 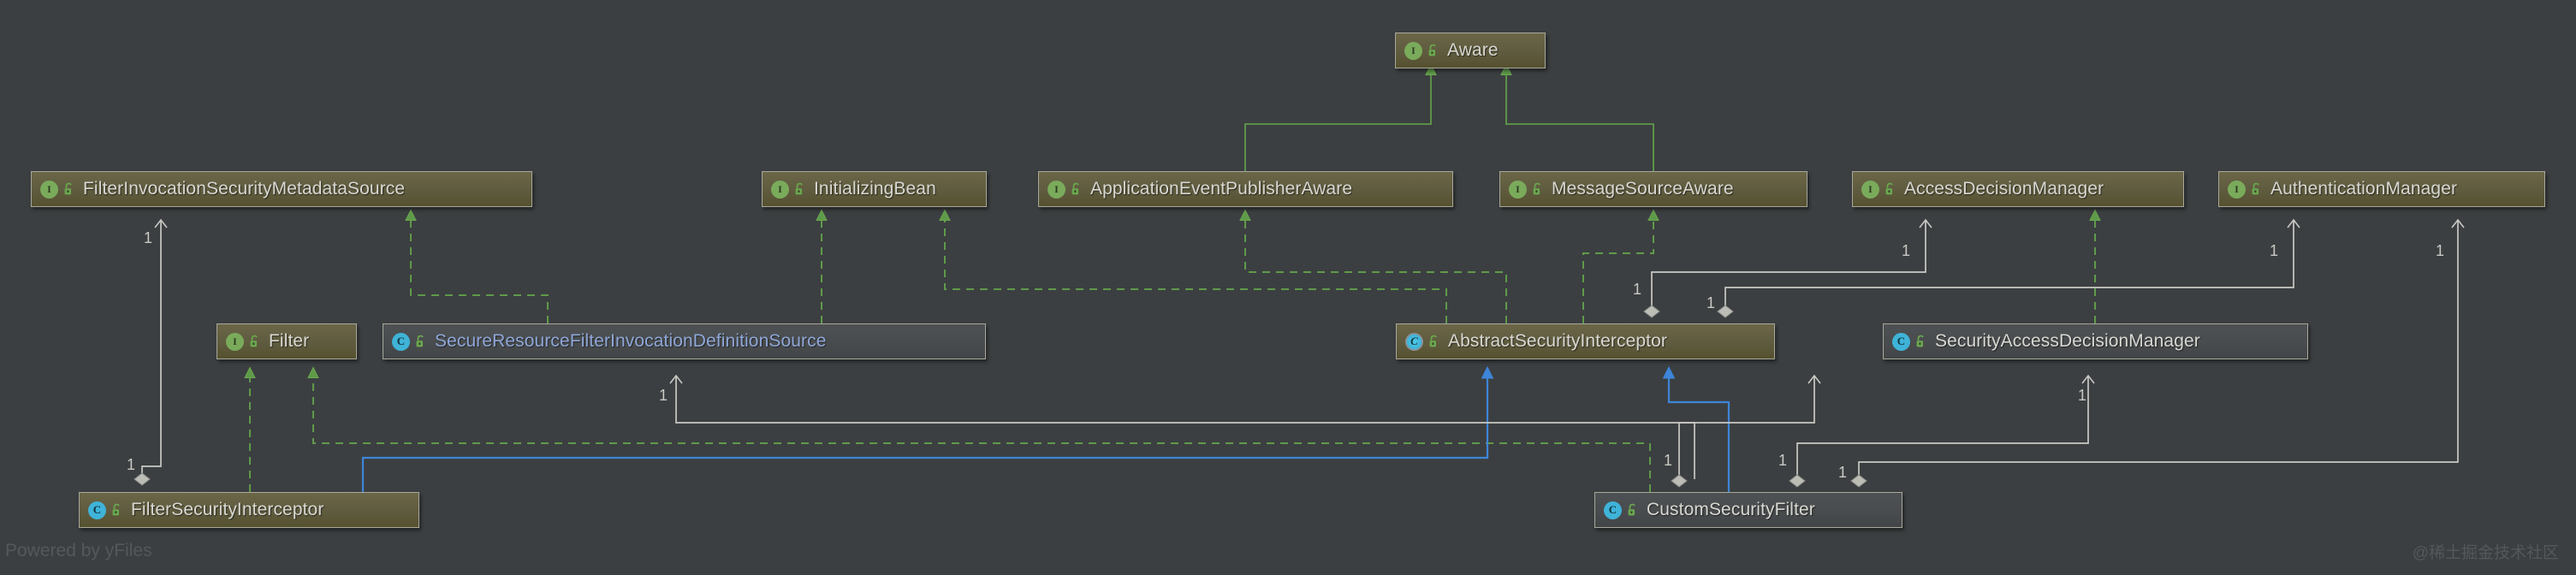 What do you see at coordinates (1557, 341) in the screenshot?
I see `node-label: AbstractSecurityInterceptor` at bounding box center [1557, 341].